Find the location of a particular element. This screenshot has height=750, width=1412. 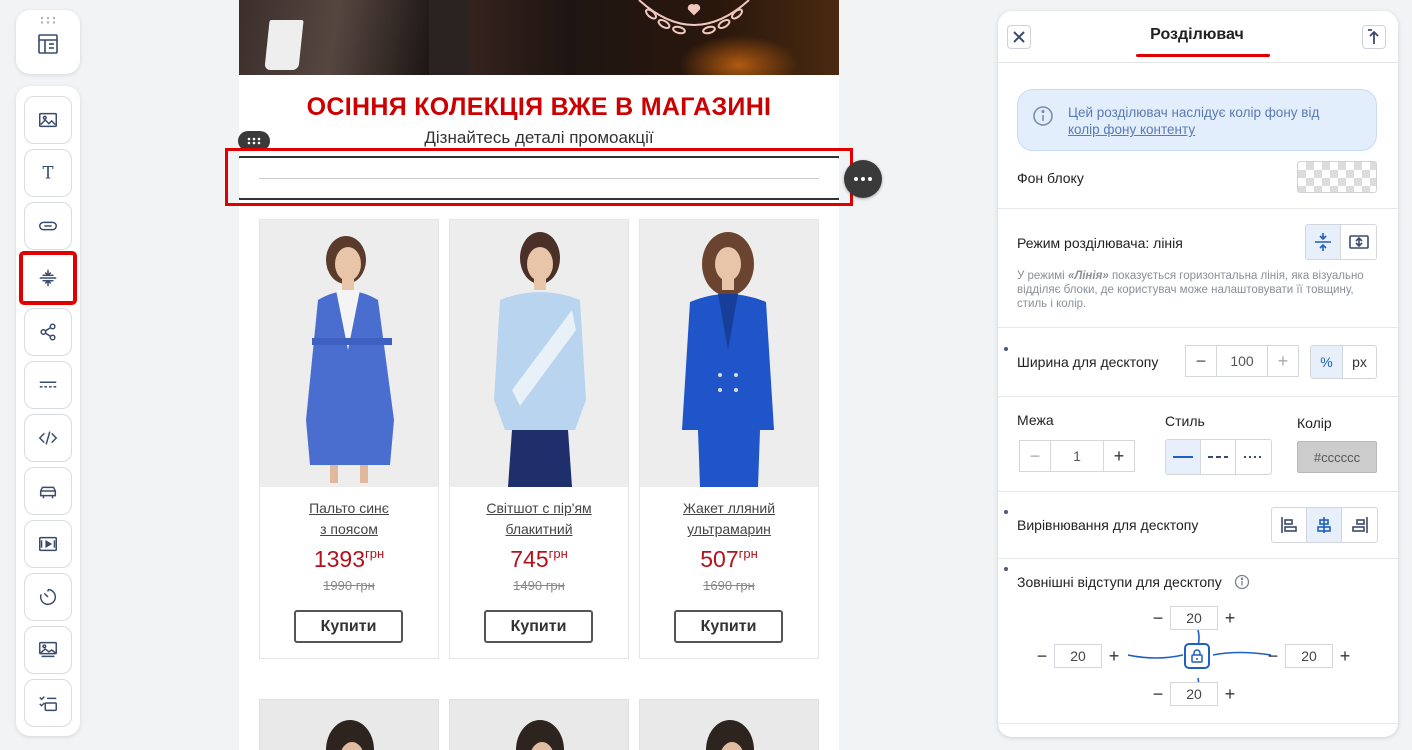

banner-block-button is located at coordinates (48, 650).